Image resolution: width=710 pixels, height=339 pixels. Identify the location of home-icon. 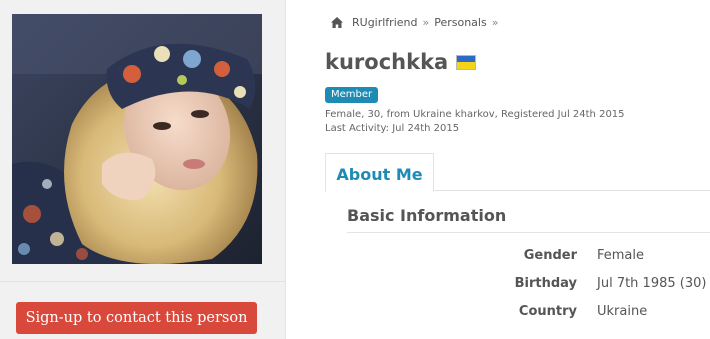
(337, 22).